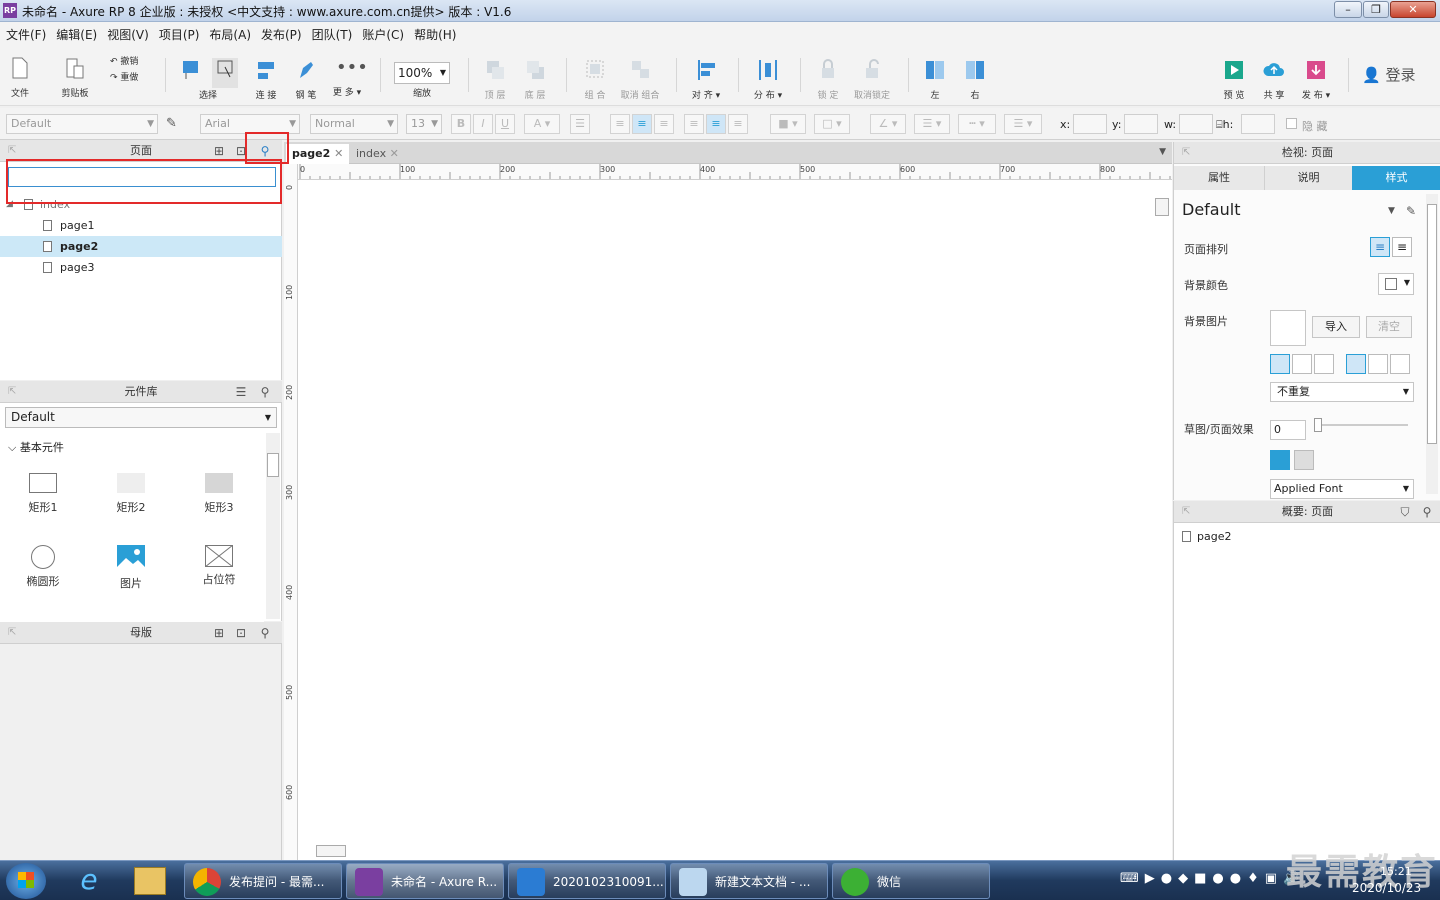  Describe the element at coordinates (434, 32) in the screenshot. I see `menu-help: 帮助(H)` at that location.